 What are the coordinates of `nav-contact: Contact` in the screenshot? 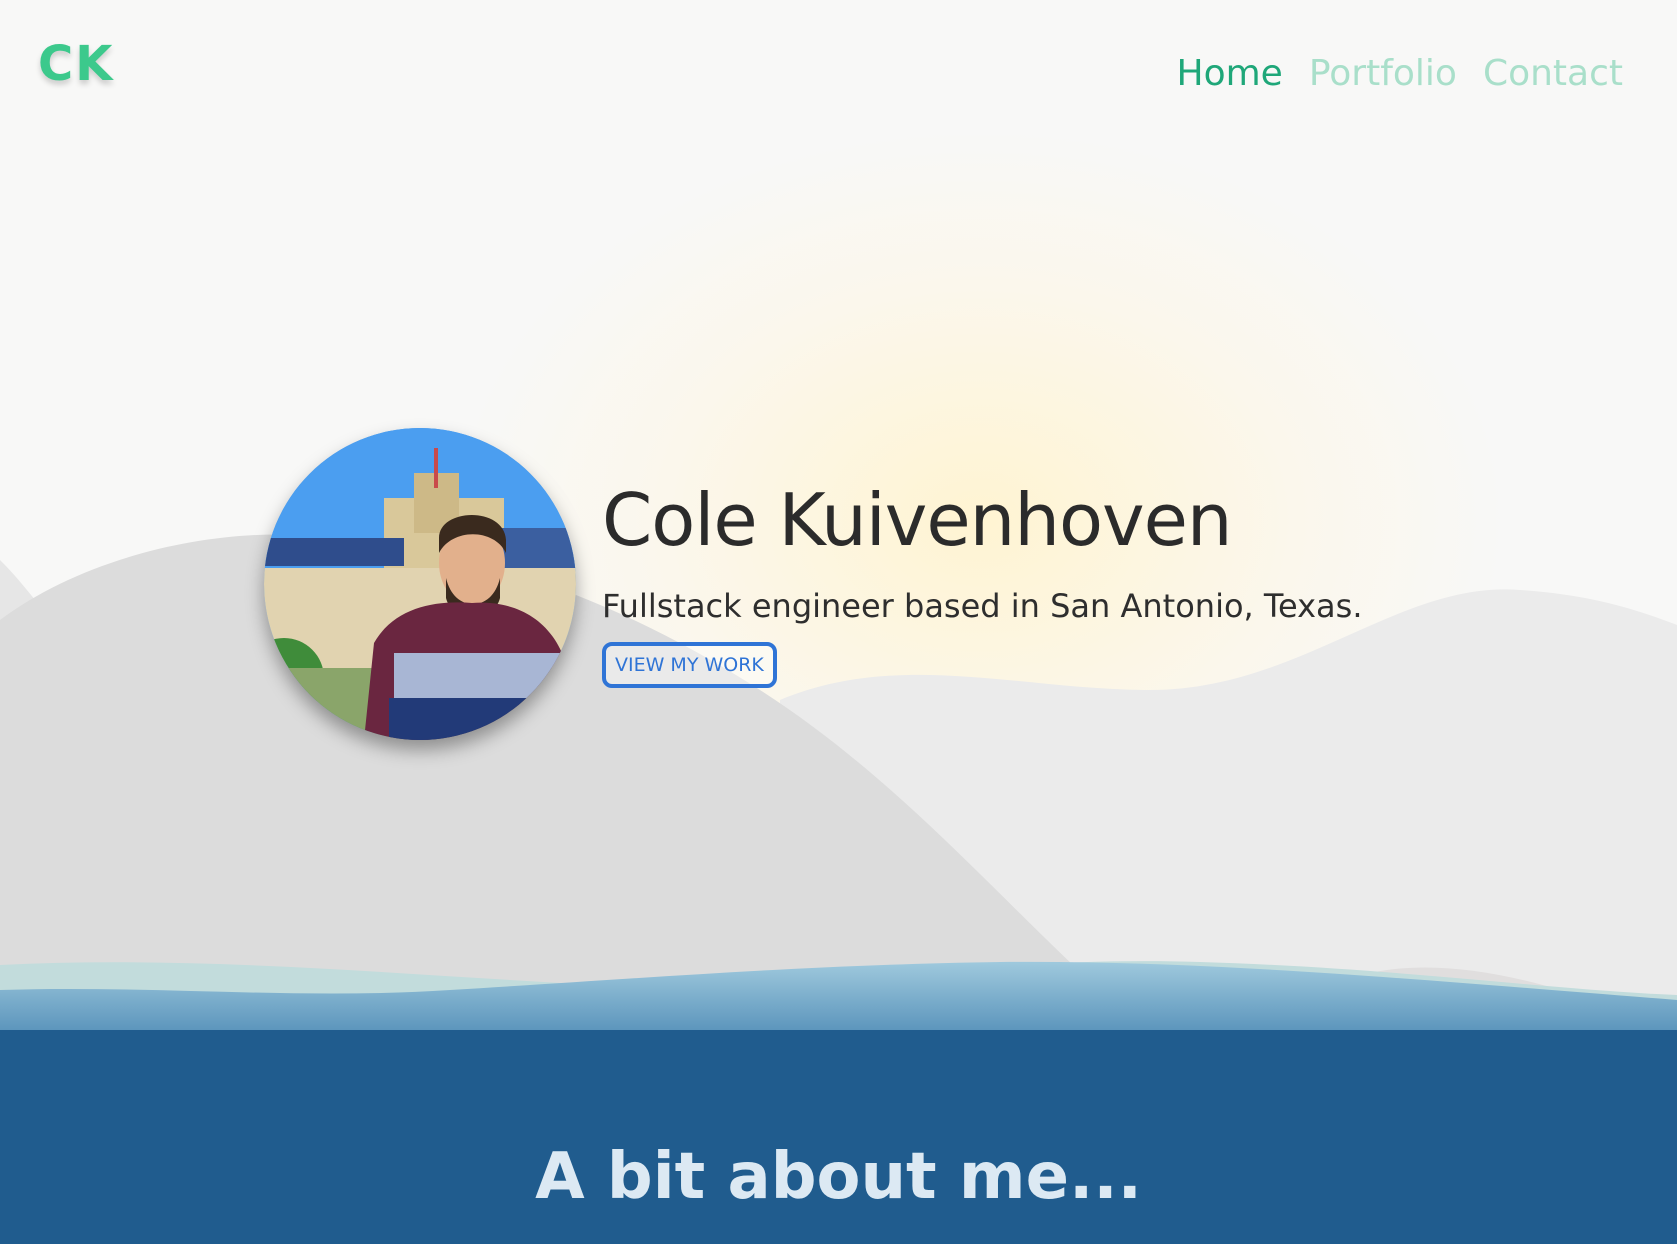 It's located at (1553, 74).